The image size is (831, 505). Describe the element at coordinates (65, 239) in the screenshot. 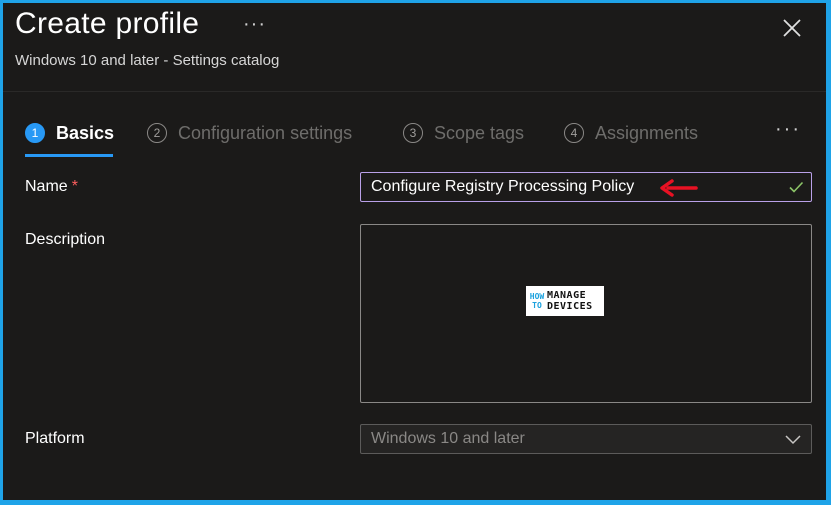

I see `description-label: Description` at that location.